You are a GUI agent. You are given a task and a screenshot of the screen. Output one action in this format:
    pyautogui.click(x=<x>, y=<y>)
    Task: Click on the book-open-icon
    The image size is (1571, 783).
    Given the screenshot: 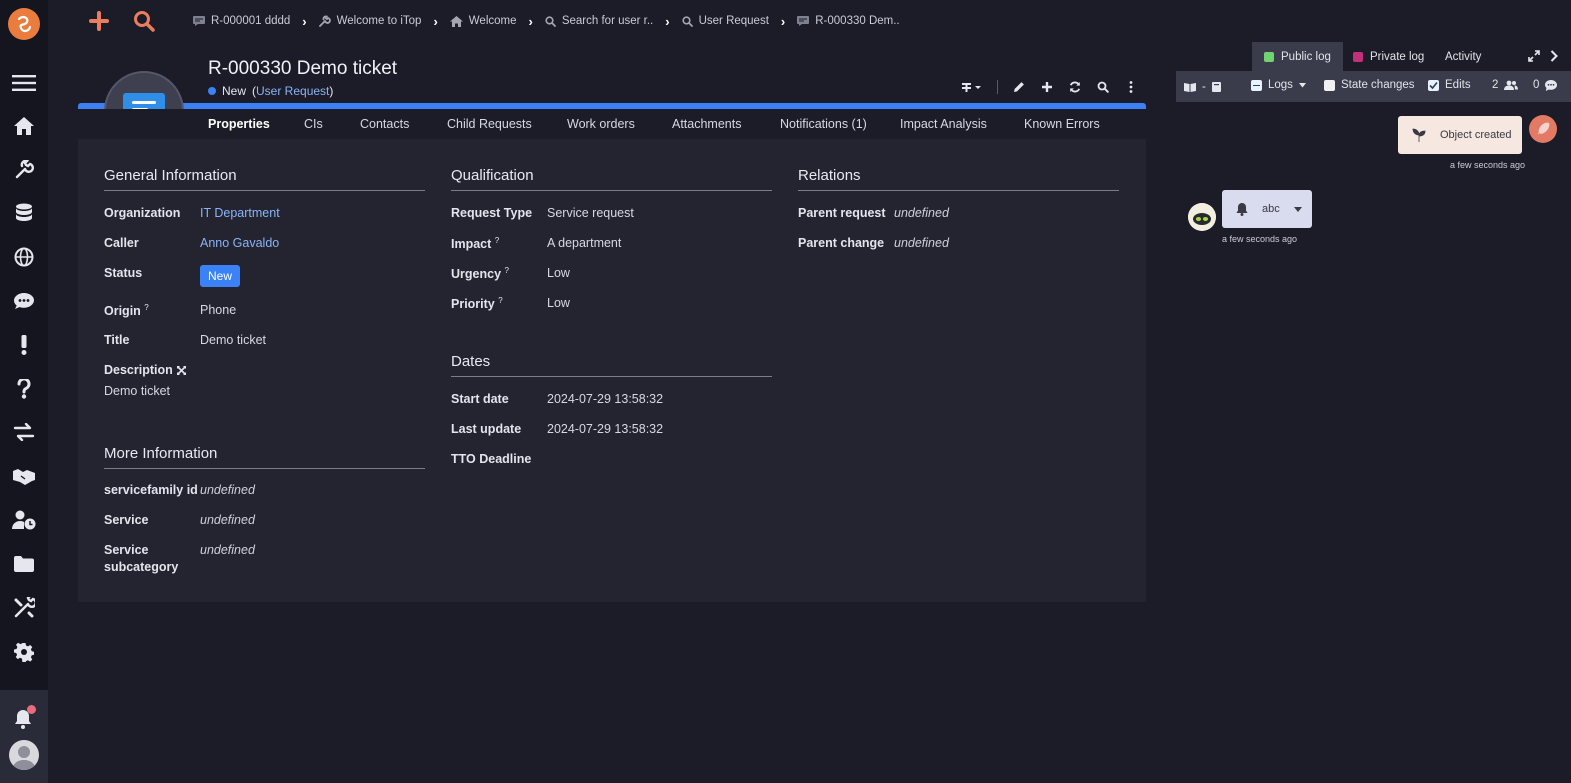 What is the action you would take?
    pyautogui.click(x=1190, y=87)
    